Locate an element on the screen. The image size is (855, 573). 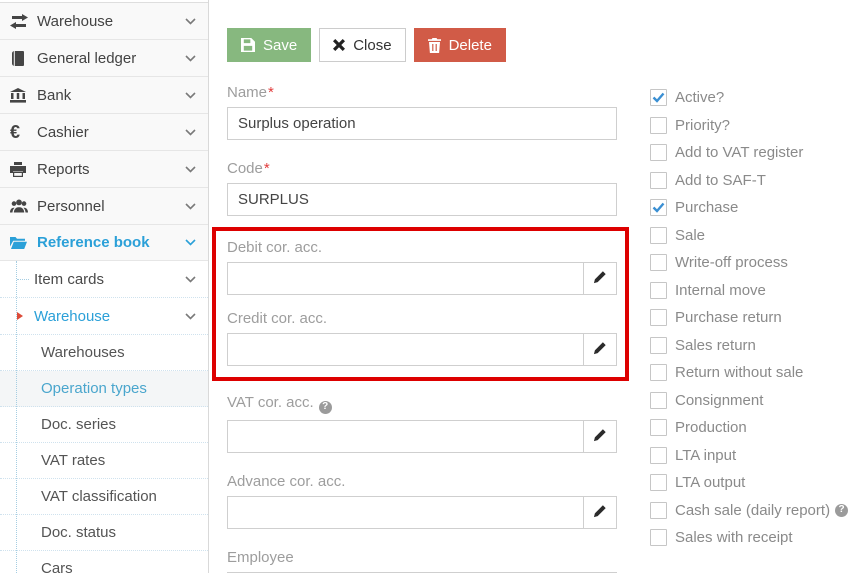
write-off-process-checkbox is located at coordinates (658, 262).